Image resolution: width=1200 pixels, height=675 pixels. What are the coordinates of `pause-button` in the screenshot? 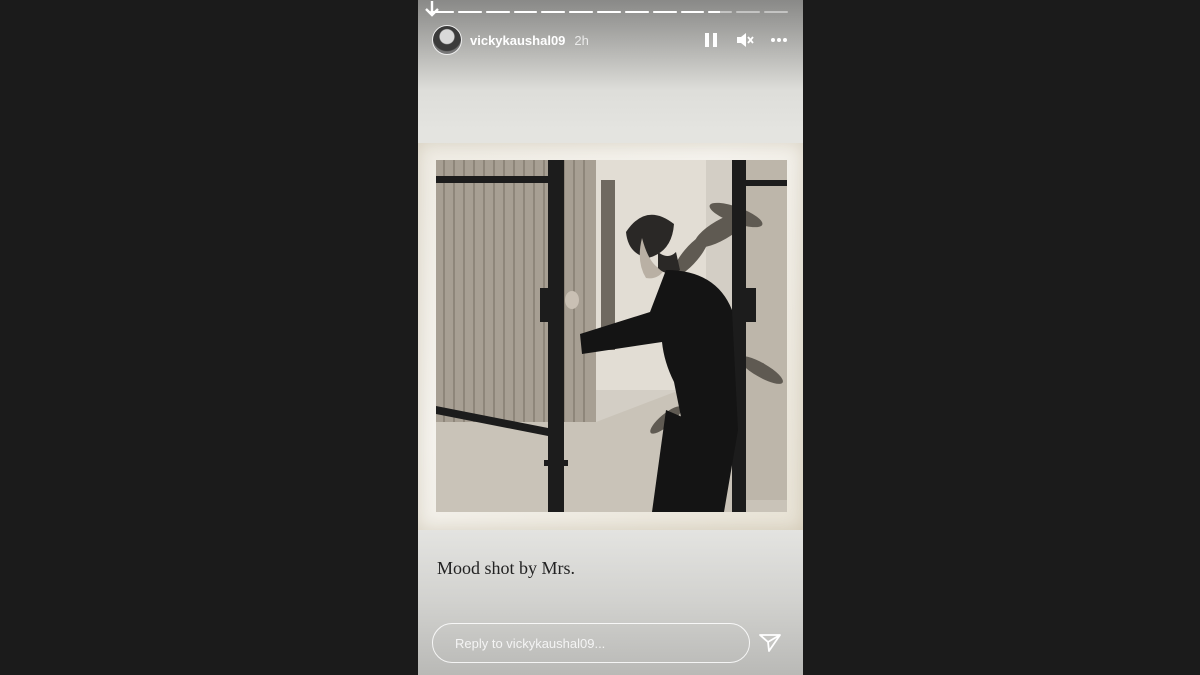 It's located at (711, 40).